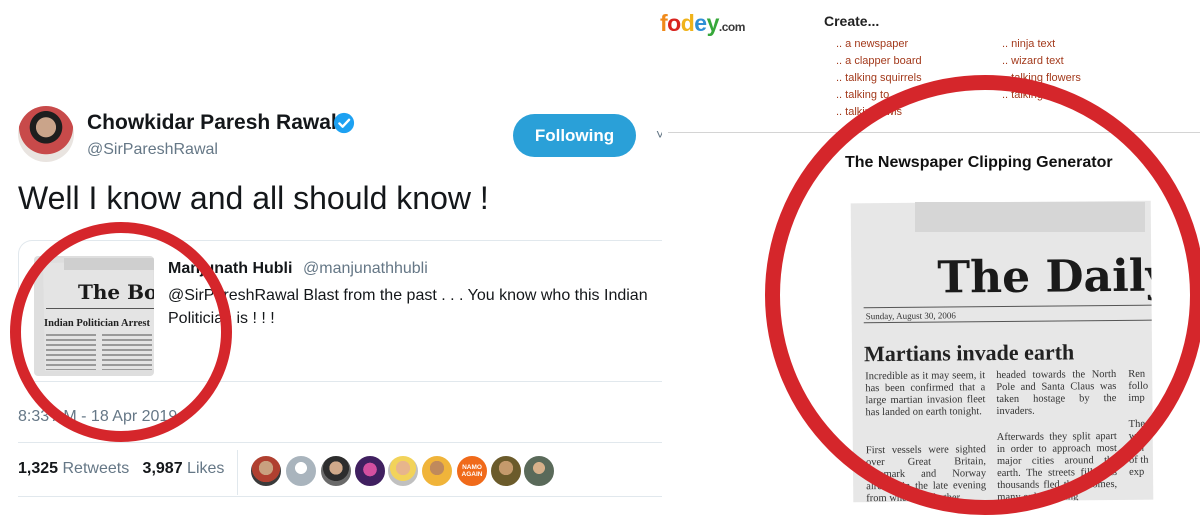 The image size is (1200, 515). Describe the element at coordinates (872, 44) in the screenshot. I see `menu-link-newspaper: .. a newspaper` at that location.